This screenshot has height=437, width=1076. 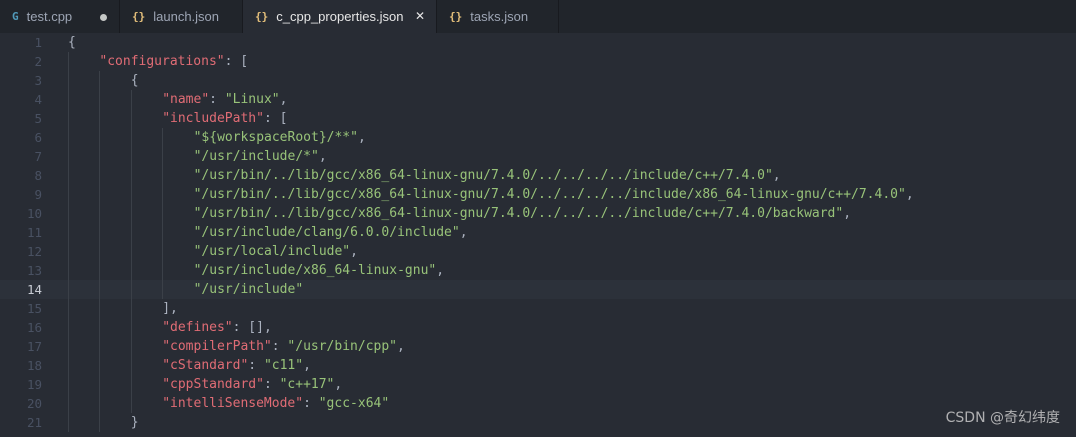 I want to click on code-line: 2 "configurations": [, so click(x=538, y=61).